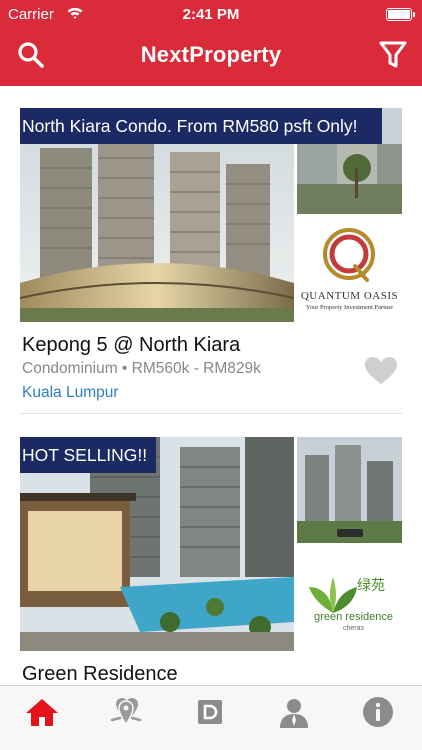 This screenshot has height=750, width=422. What do you see at coordinates (353, 617) in the screenshot?
I see `logo-name: green residence` at bounding box center [353, 617].